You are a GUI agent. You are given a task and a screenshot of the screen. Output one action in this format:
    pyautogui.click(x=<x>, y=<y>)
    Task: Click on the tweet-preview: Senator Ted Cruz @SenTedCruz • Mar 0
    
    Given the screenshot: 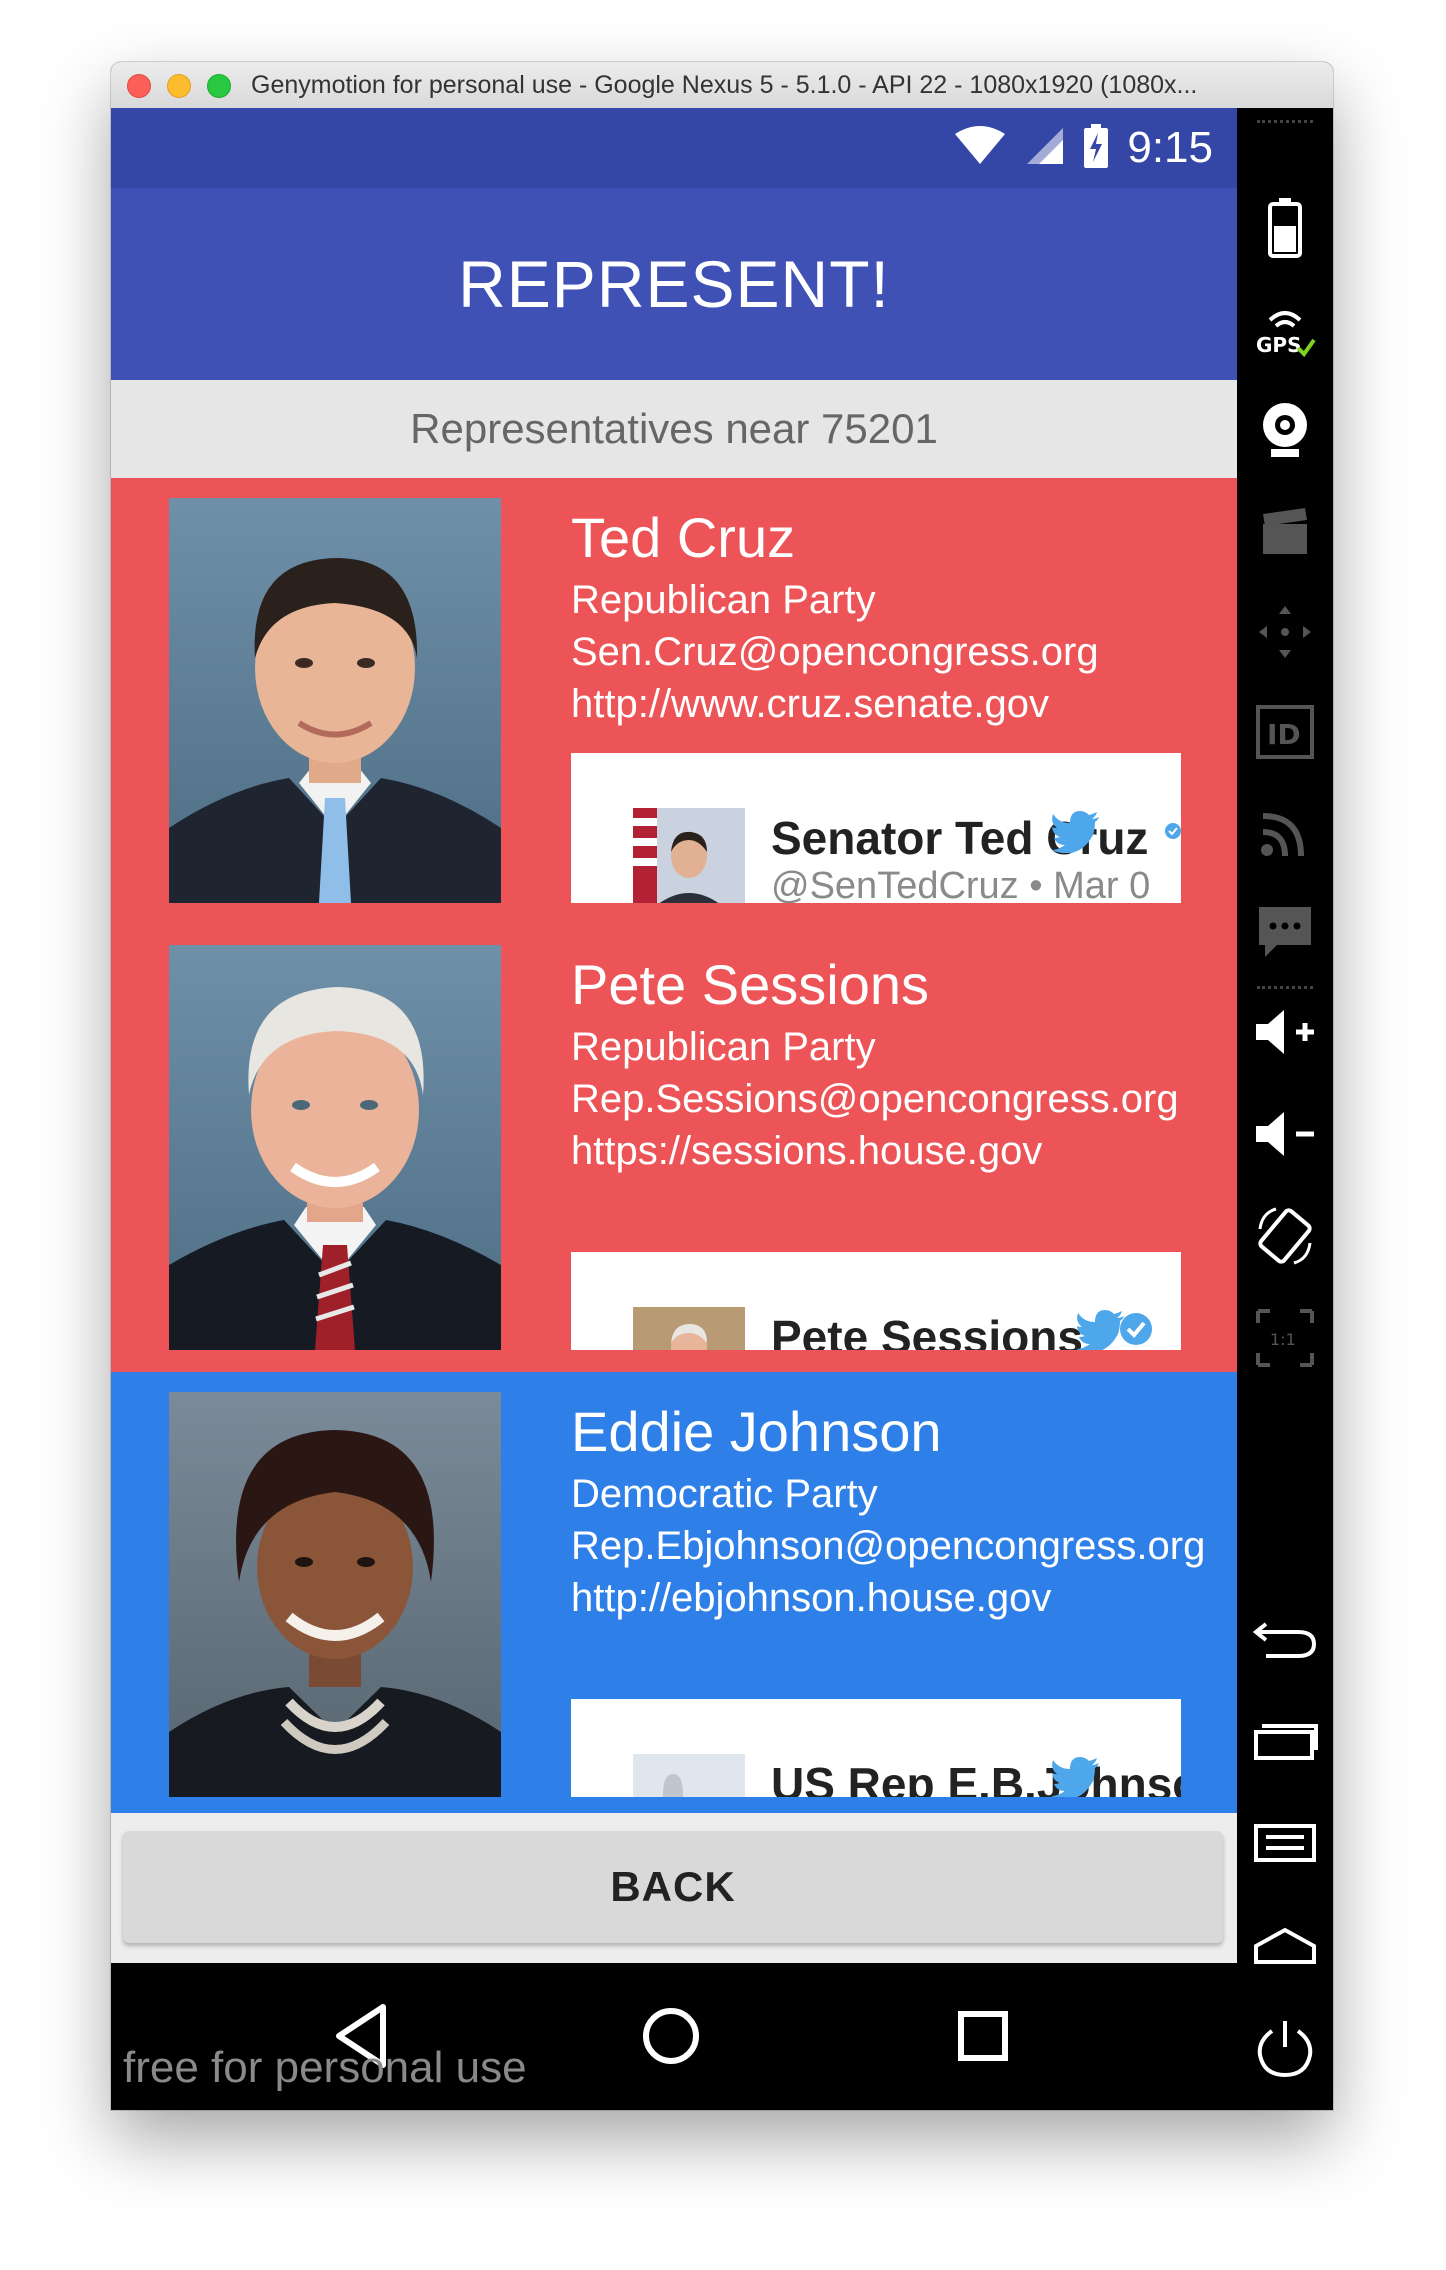 What is the action you would take?
    pyautogui.click(x=876, y=828)
    